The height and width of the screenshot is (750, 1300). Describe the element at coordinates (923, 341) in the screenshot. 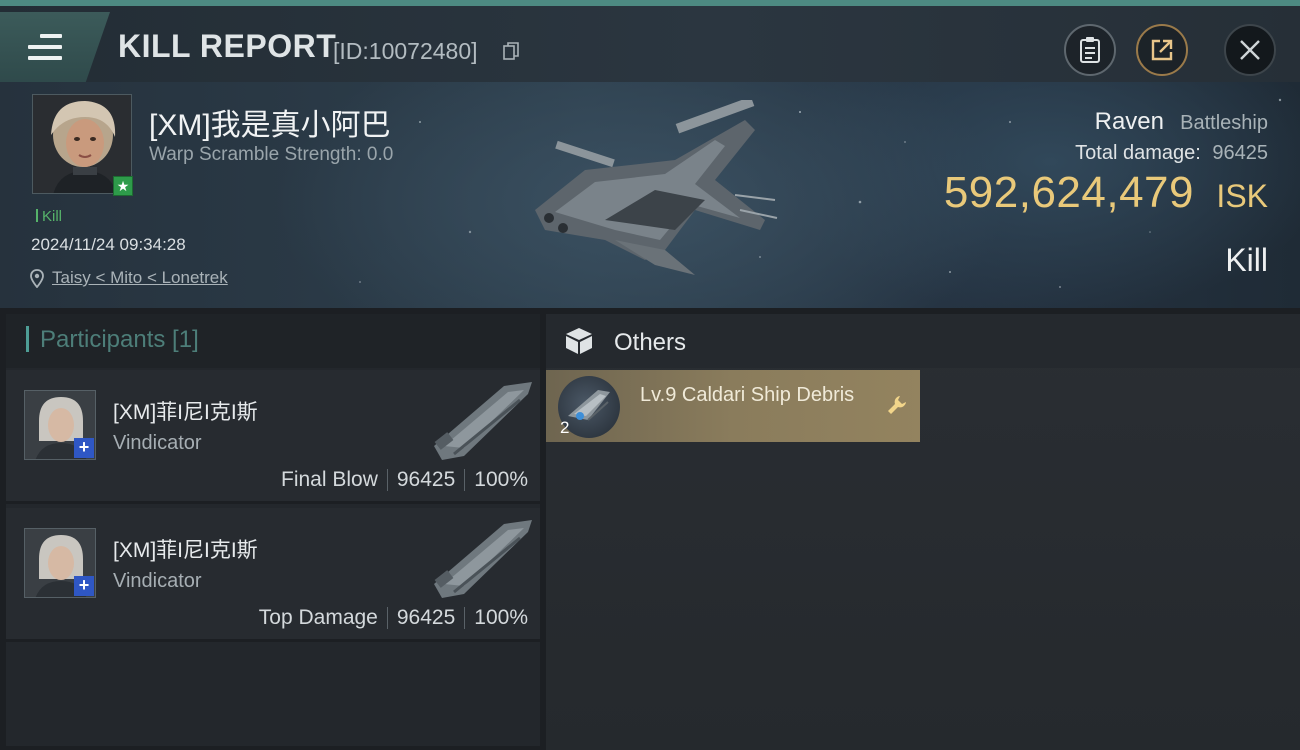

I see `others-header: Others` at that location.